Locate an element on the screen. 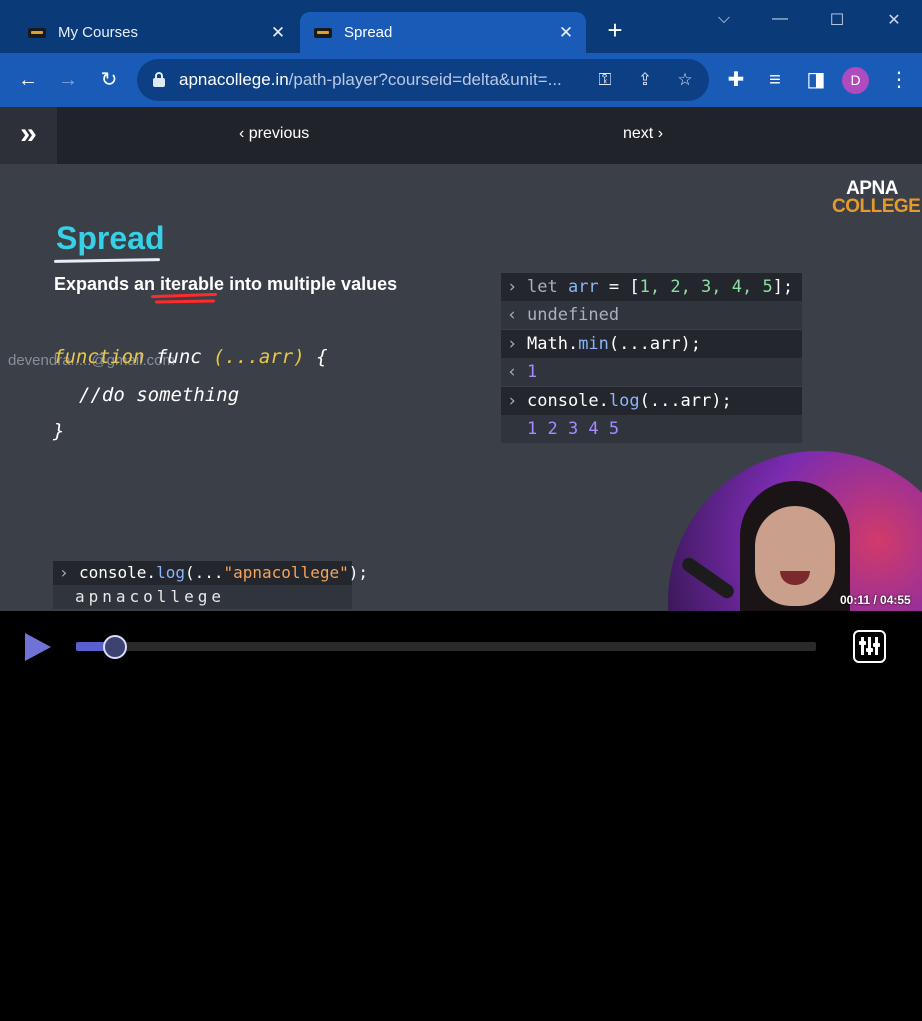 This screenshot has width=922, height=1021. next-link: next › is located at coordinates (643, 134).